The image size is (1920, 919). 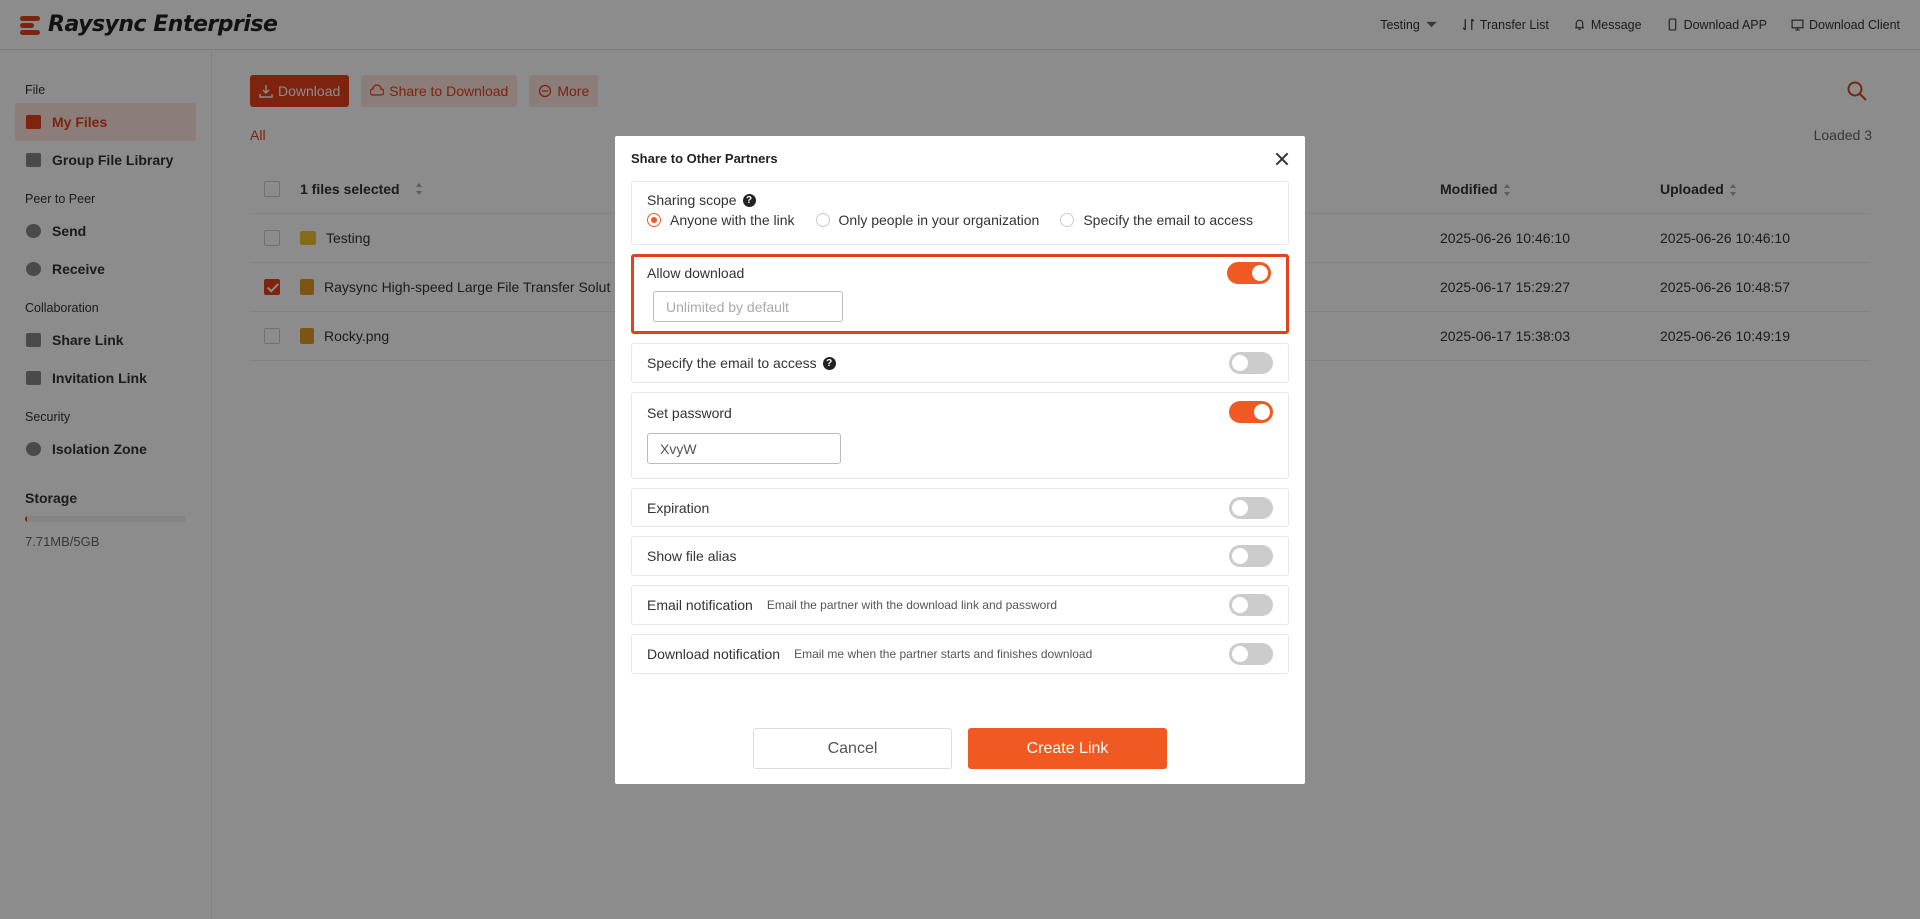 What do you see at coordinates (960, 200) in the screenshot?
I see `sharing-scope-label-row: Sharing scope ?` at bounding box center [960, 200].